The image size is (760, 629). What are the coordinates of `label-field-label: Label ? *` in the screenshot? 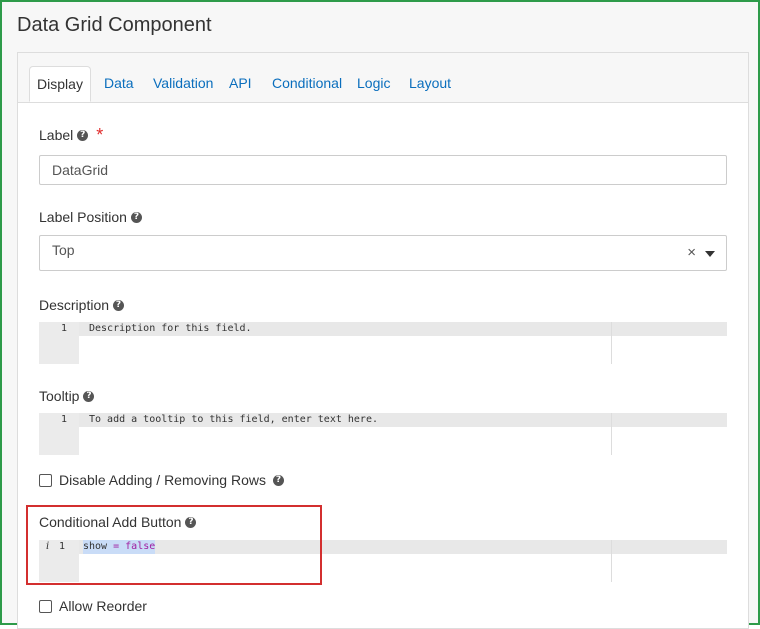 It's located at (71, 135).